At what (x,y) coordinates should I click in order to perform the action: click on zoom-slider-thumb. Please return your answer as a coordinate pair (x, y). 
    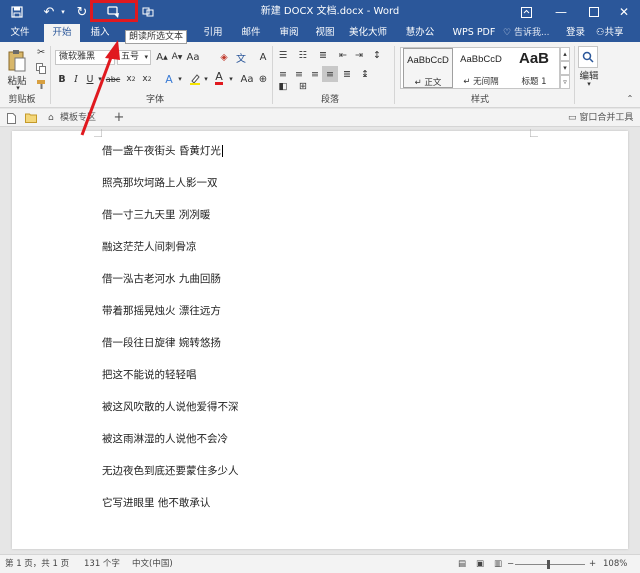
    Looking at the image, I should click on (548, 564).